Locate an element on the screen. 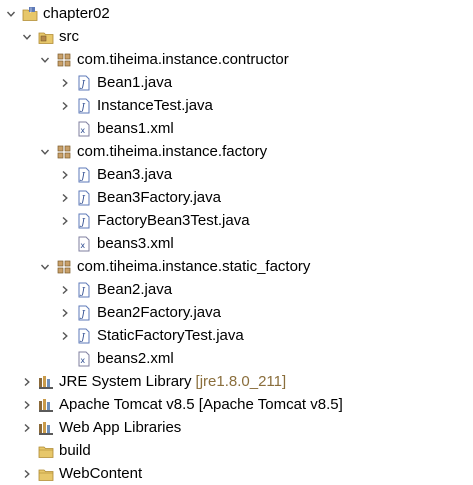 The image size is (473, 485). package-label: com.tiheima.instance.static_factory is located at coordinates (194, 266).